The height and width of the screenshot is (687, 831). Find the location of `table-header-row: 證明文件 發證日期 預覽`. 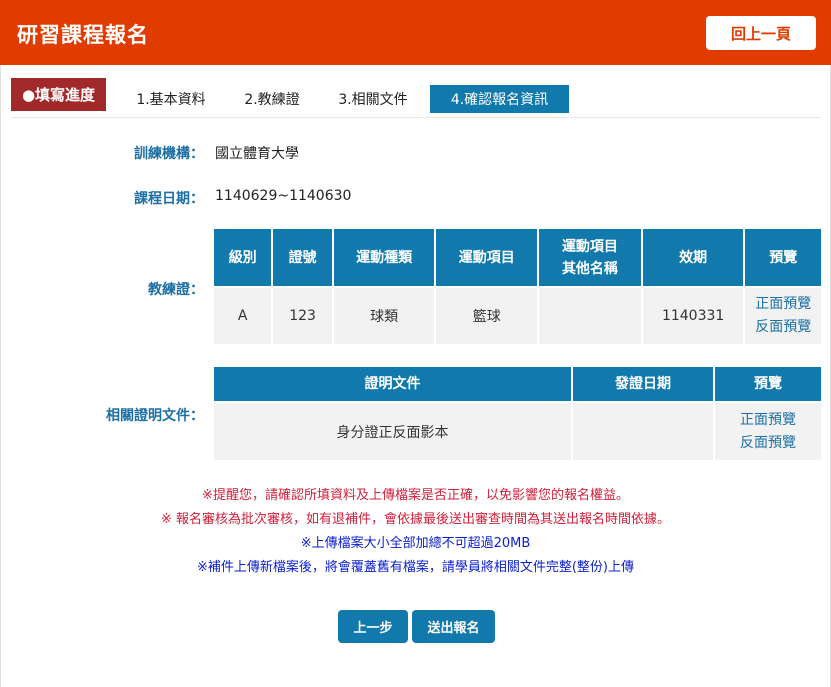

table-header-row: 證明文件 發證日期 預覽 is located at coordinates (517, 384).